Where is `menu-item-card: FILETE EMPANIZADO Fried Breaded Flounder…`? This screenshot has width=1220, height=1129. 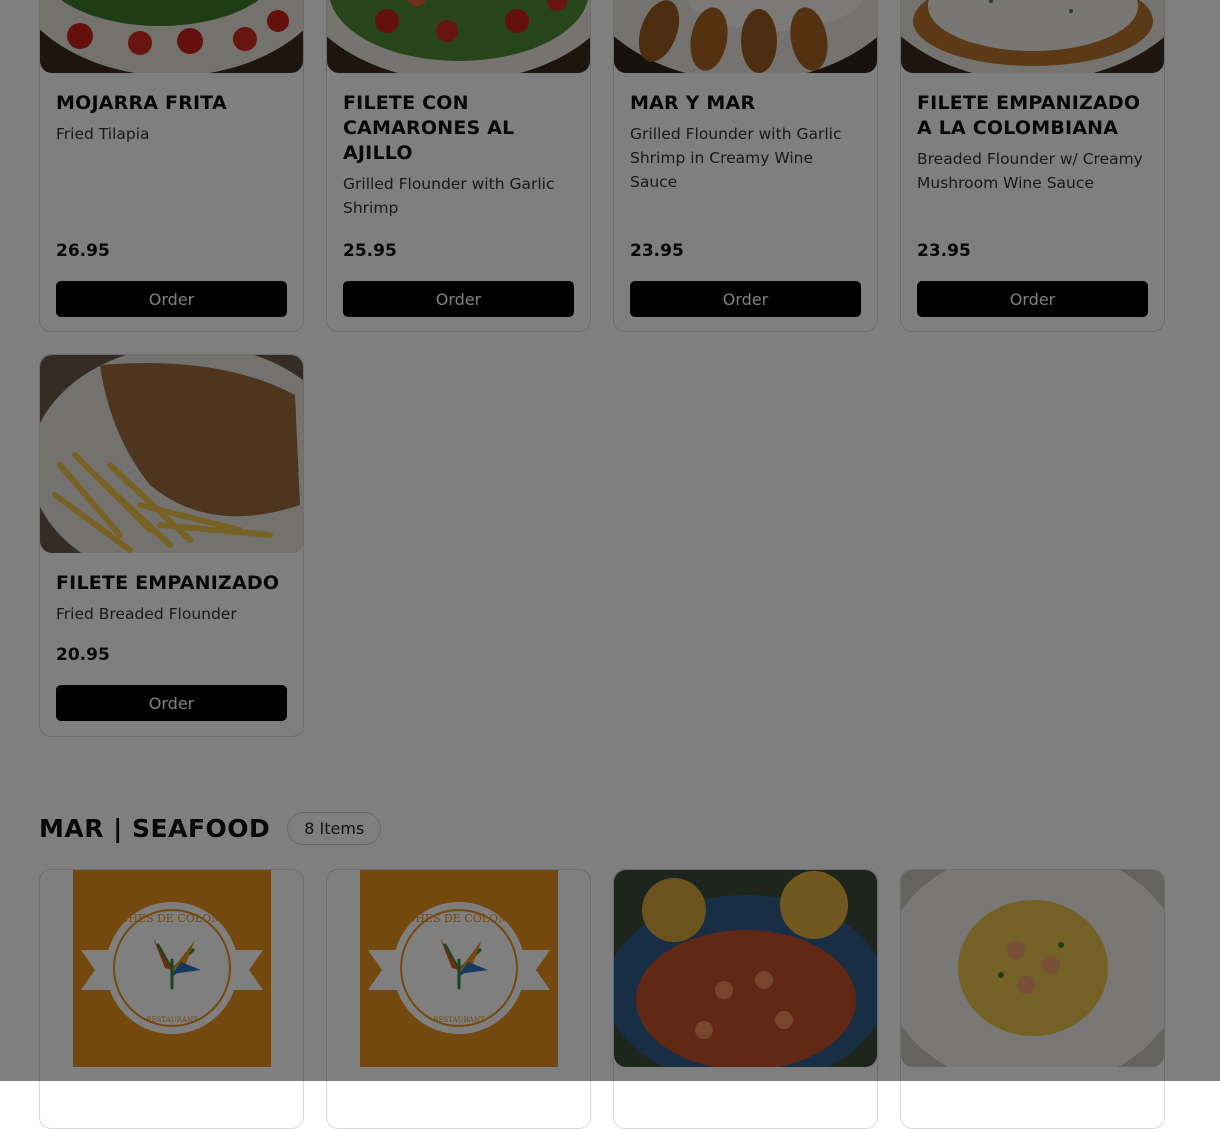
menu-item-card: FILETE EMPANIZADO Fried Breaded Flounder… is located at coordinates (171, 545).